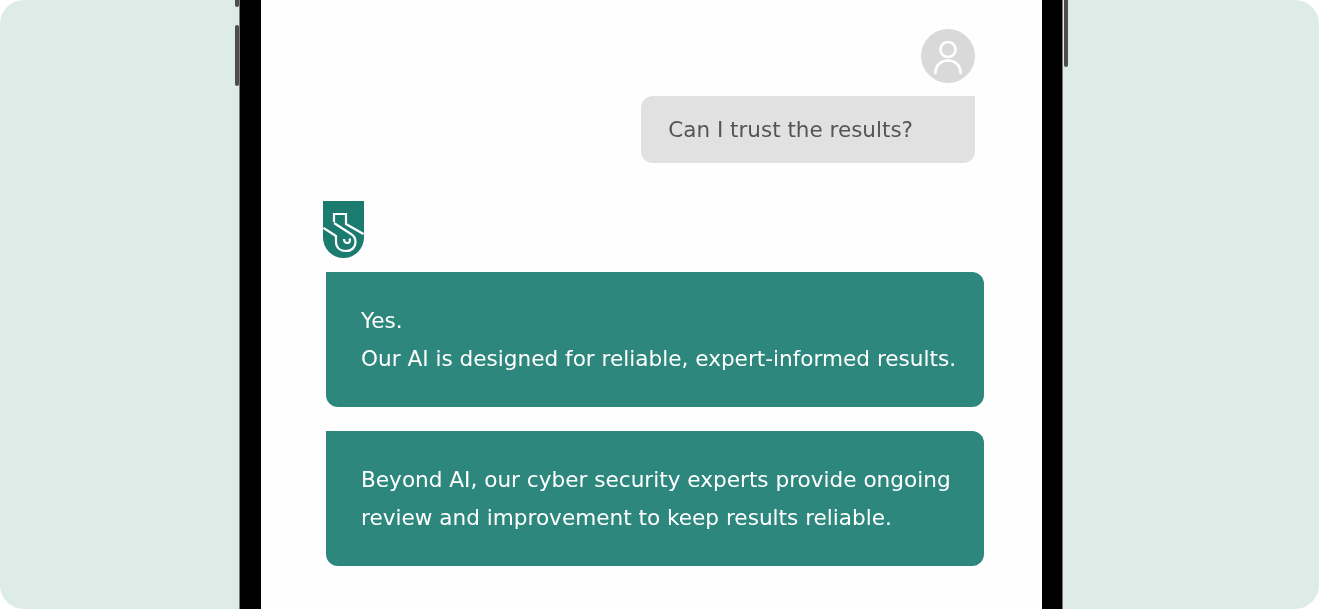 This screenshot has height=609, width=1319. What do you see at coordinates (656, 499) in the screenshot?
I see `message-text: Beyond AI, our cyber security experts provide ongoing review and improvement to keep results reliable.` at bounding box center [656, 499].